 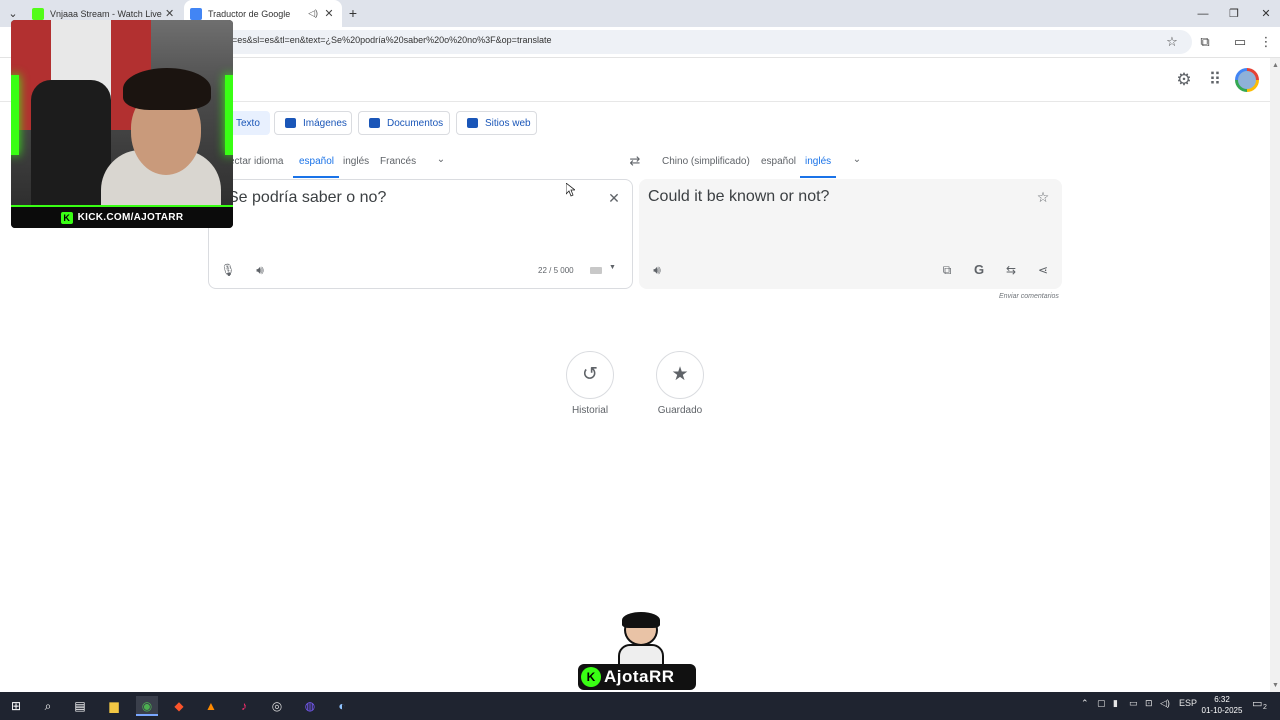 What do you see at coordinates (1240, 42) in the screenshot?
I see `profile-icon: ▭` at bounding box center [1240, 42].